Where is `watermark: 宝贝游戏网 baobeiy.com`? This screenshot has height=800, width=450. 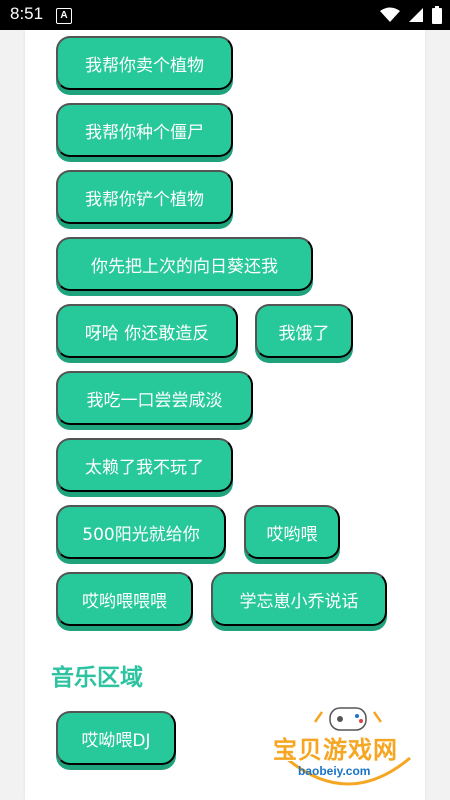
watermark: 宝贝游戏网 baobeiy.com is located at coordinates (348, 749).